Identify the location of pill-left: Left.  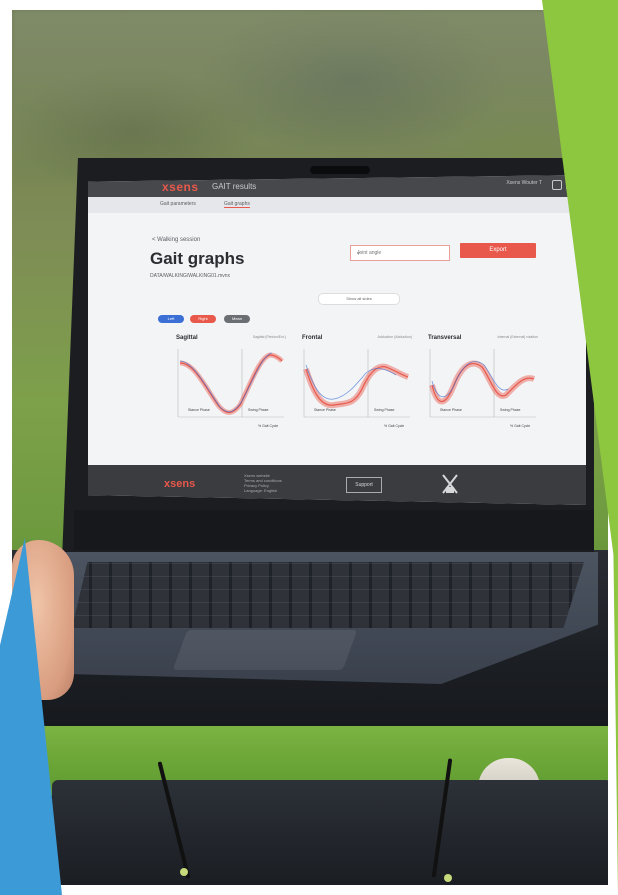
(171, 319).